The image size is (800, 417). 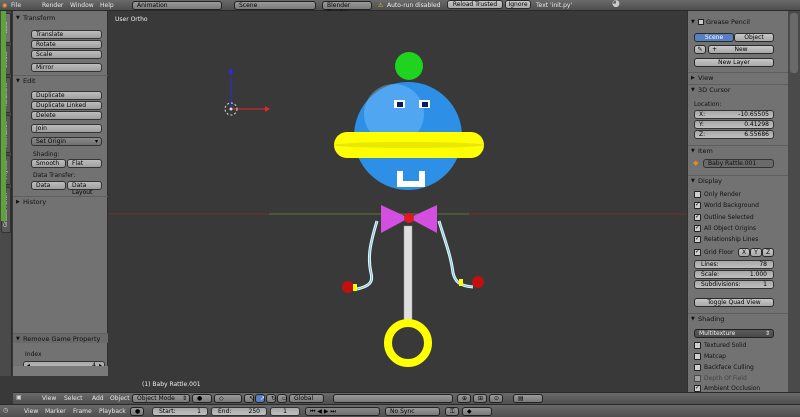 I want to click on sync-selector: No Sync, so click(x=412, y=411).